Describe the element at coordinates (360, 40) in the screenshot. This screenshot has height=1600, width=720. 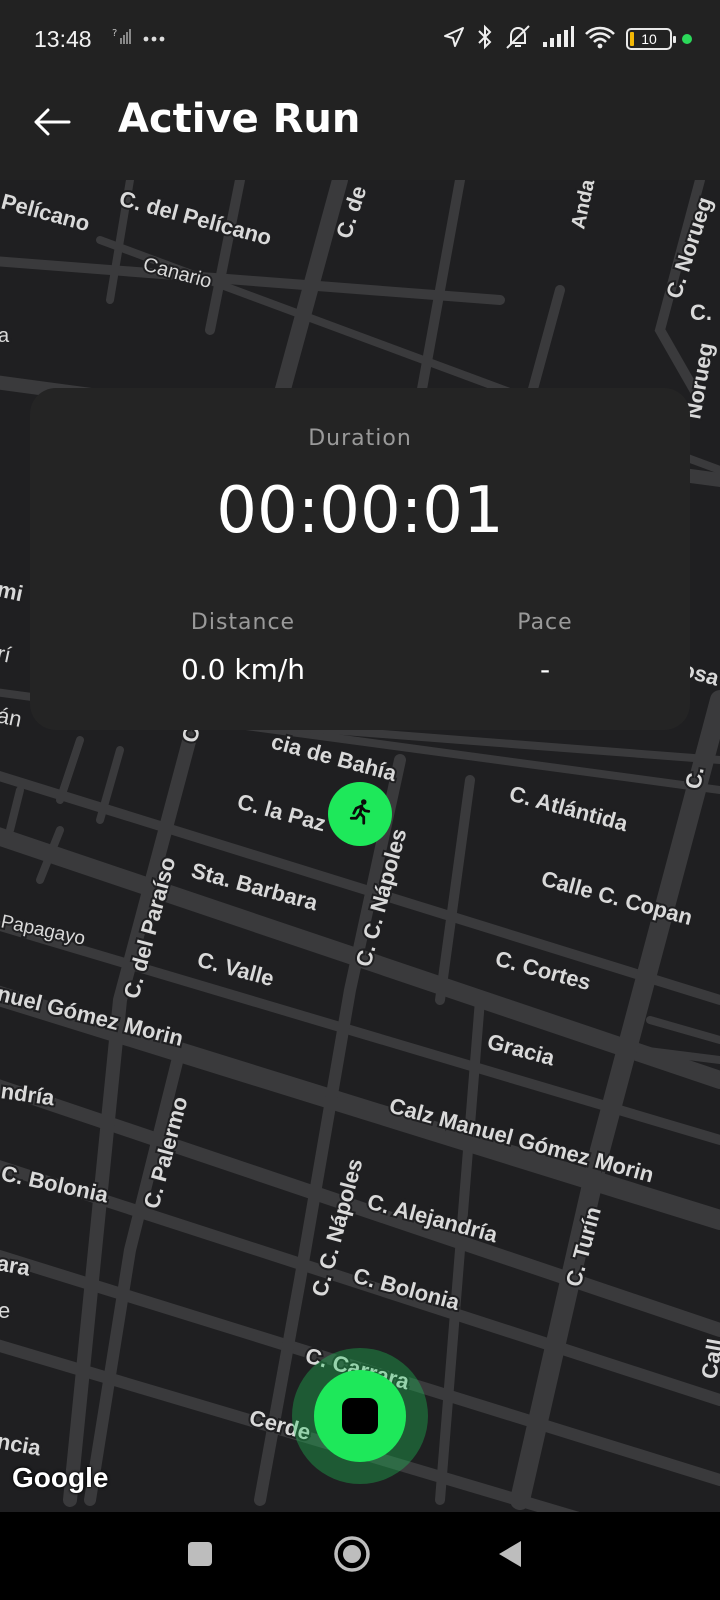
I see `status-bar: 13:48 ? 10` at that location.